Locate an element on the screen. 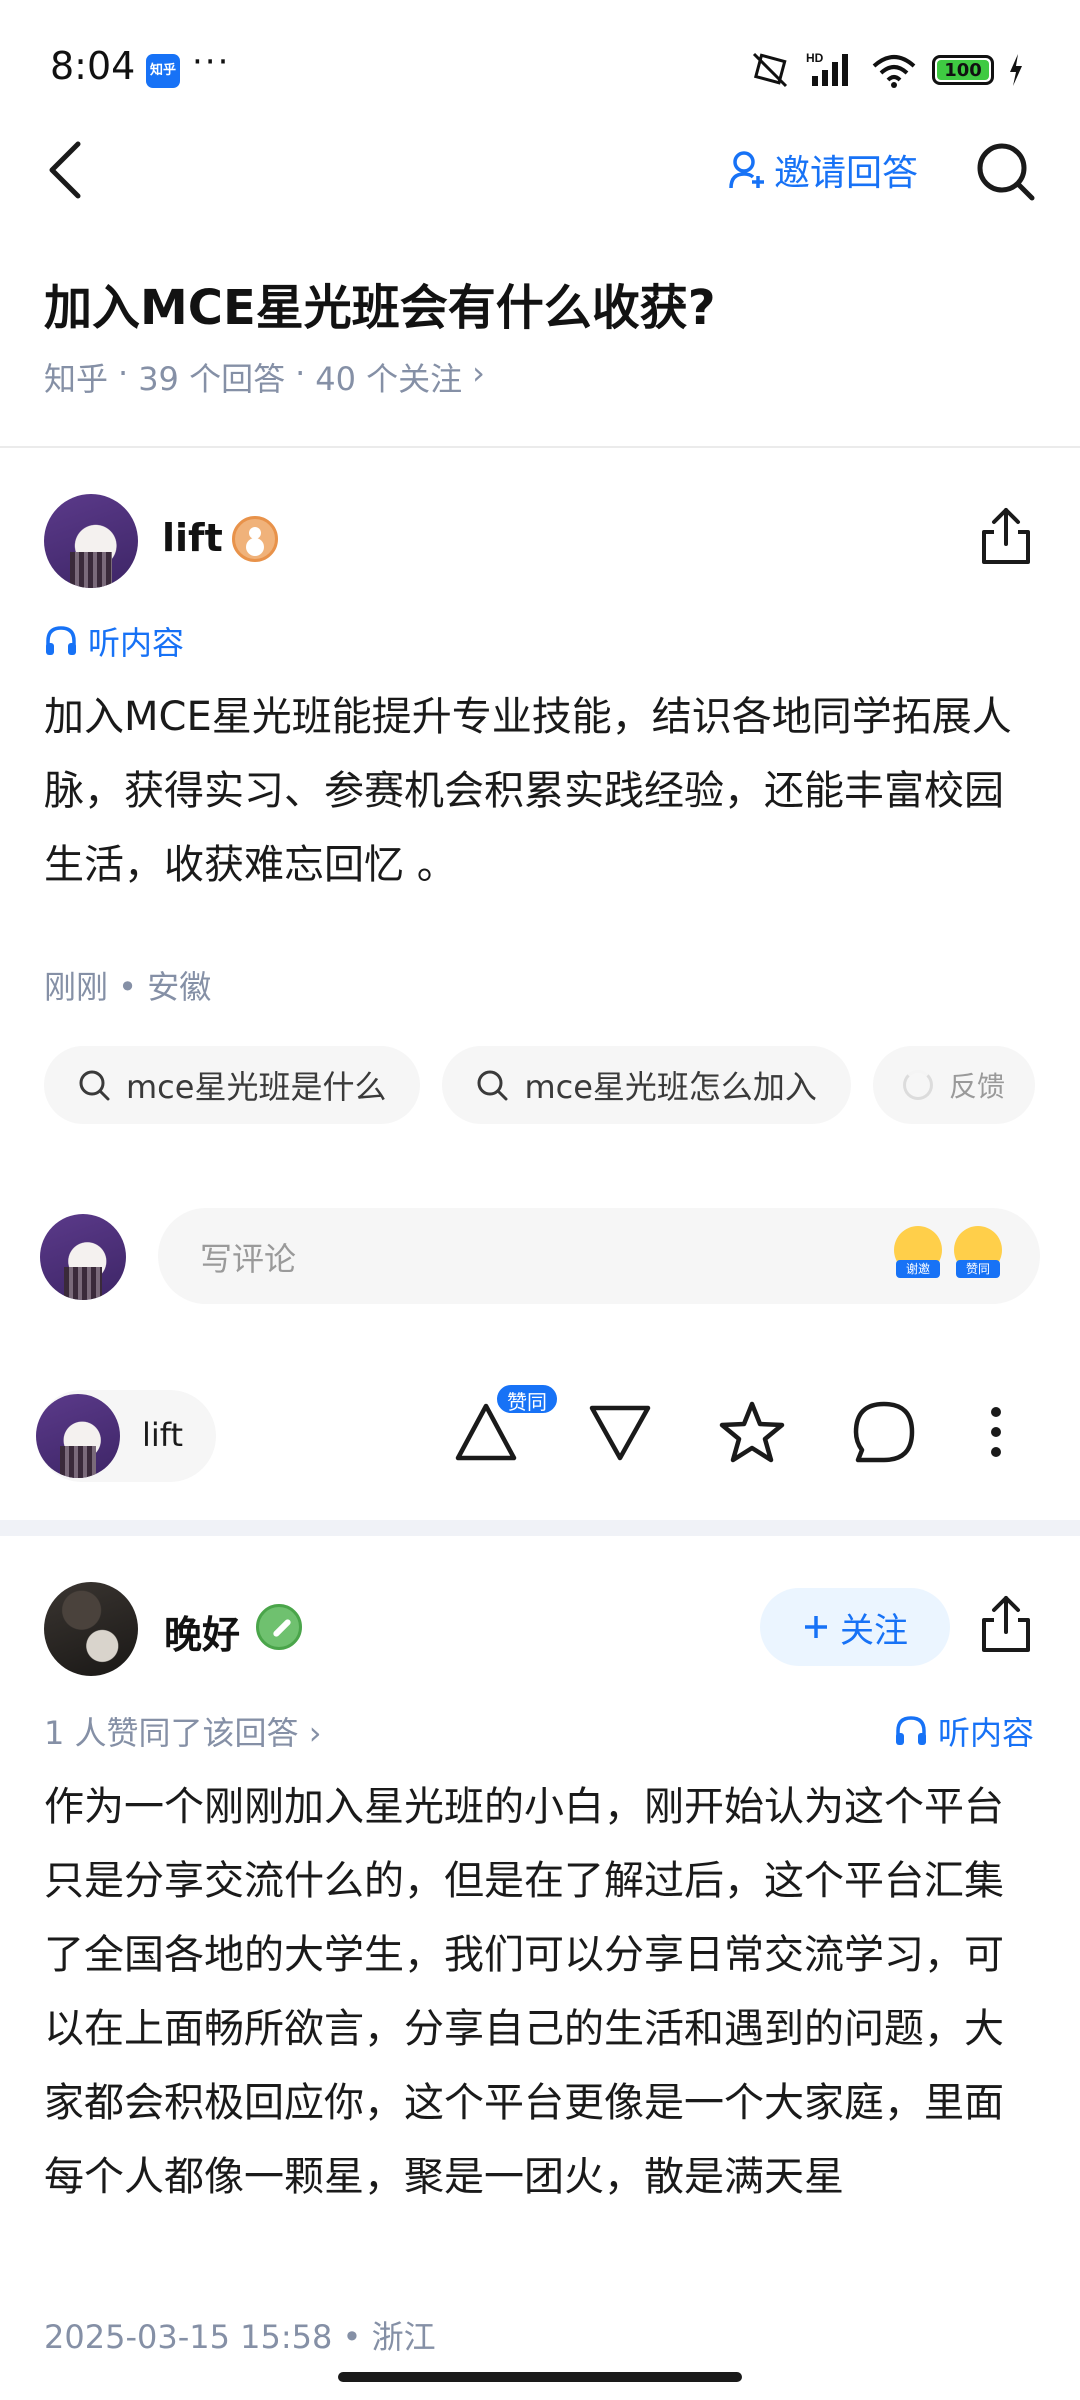 This screenshot has width=1080, height=2400. user-badge-icon is located at coordinates (255, 539).